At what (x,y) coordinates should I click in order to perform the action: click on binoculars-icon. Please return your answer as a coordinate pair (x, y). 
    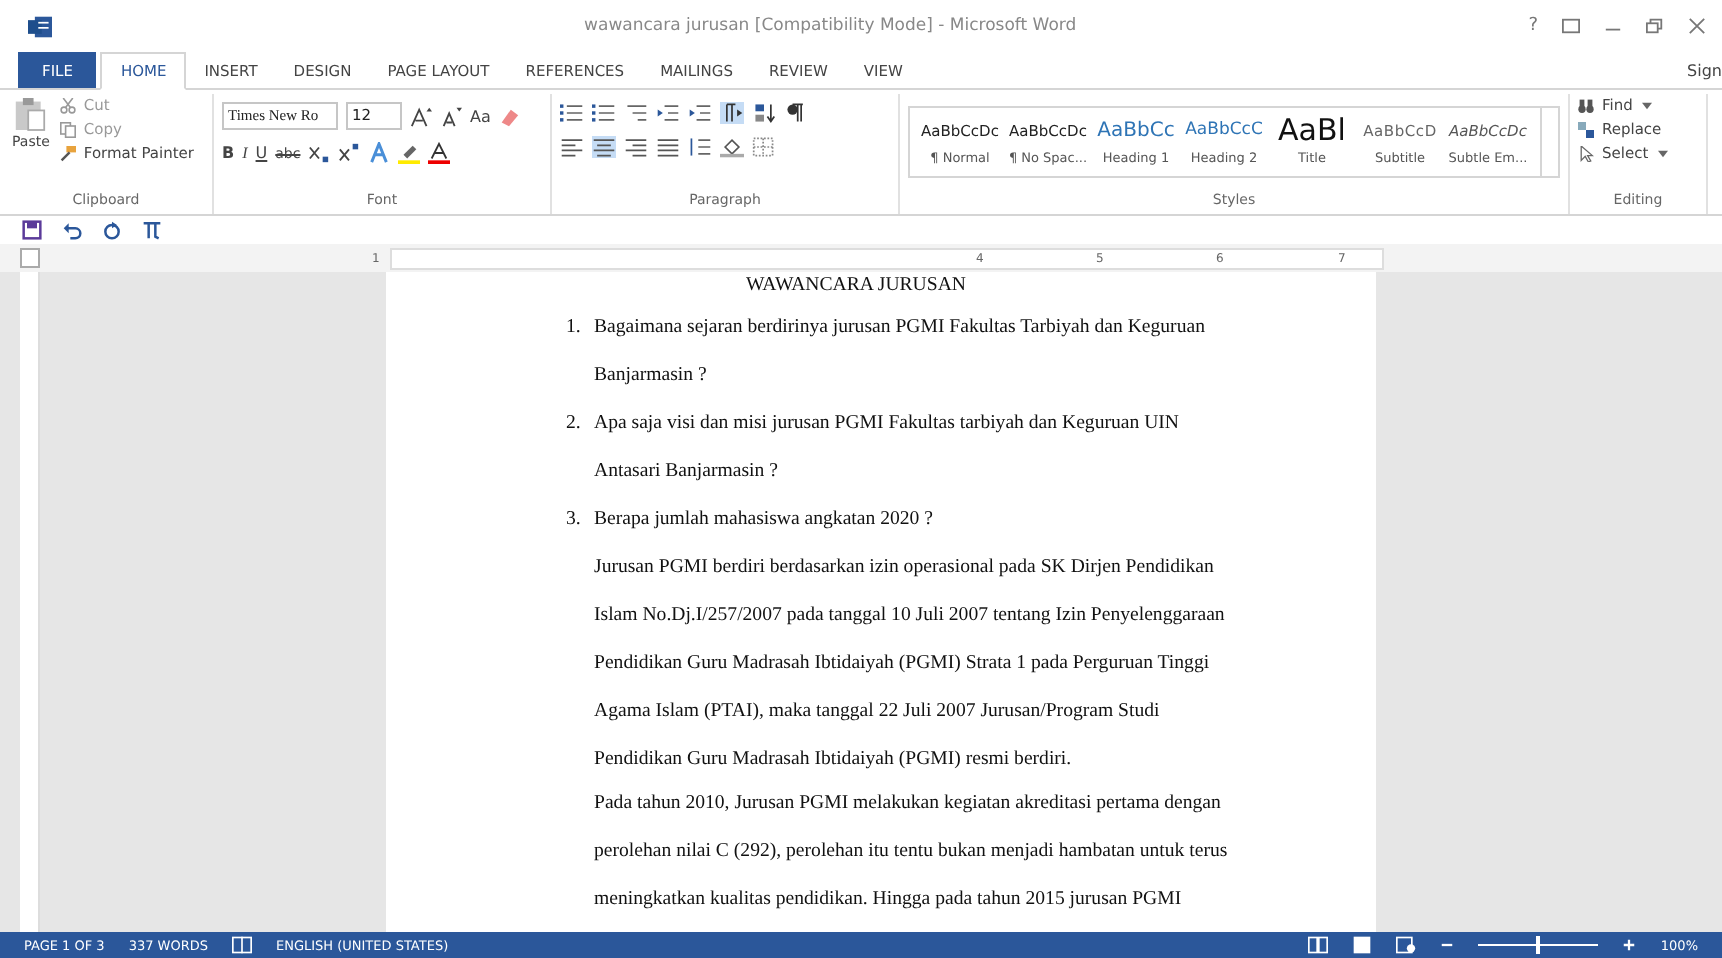
    Looking at the image, I should click on (1586, 105).